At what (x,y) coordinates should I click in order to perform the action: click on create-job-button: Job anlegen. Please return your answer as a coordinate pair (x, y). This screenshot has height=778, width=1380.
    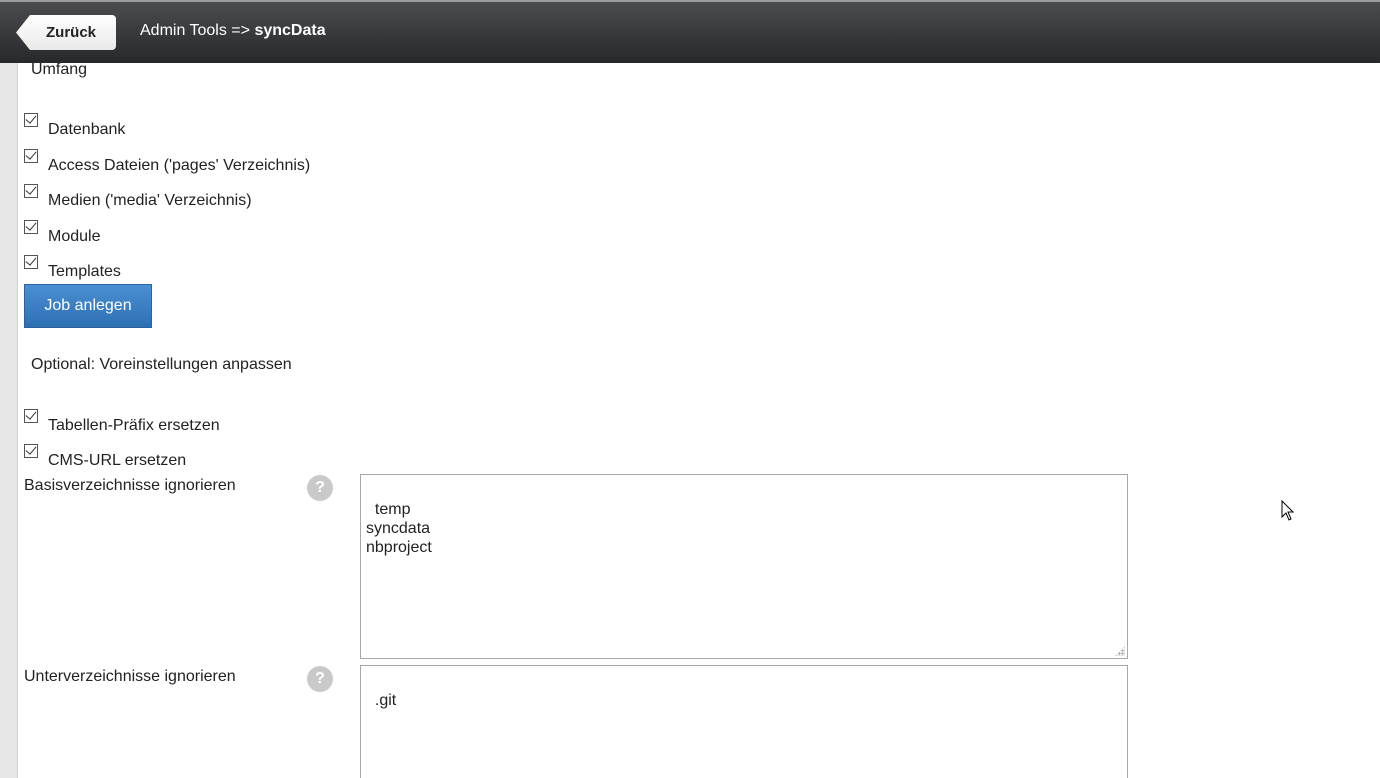
    Looking at the image, I should click on (88, 306).